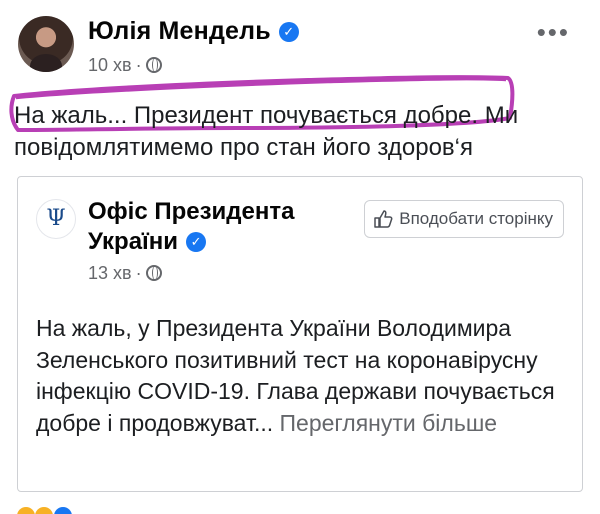 The height and width of the screenshot is (514, 600). What do you see at coordinates (179, 31) in the screenshot?
I see `author-name: Юлія Мендель` at bounding box center [179, 31].